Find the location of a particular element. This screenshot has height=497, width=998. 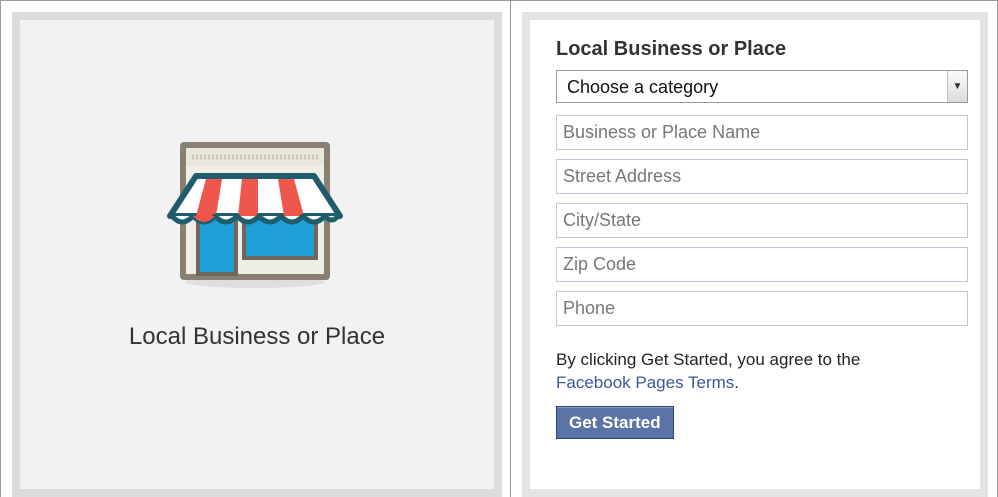

business-name-input is located at coordinates (762, 132).